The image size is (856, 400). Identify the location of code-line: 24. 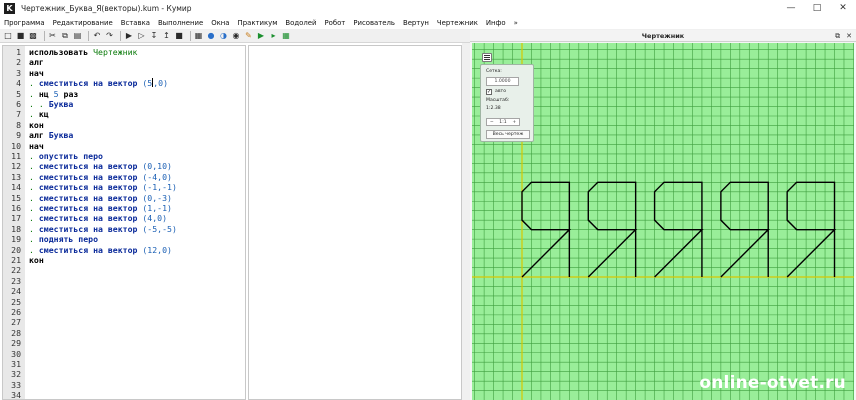
(123, 291).